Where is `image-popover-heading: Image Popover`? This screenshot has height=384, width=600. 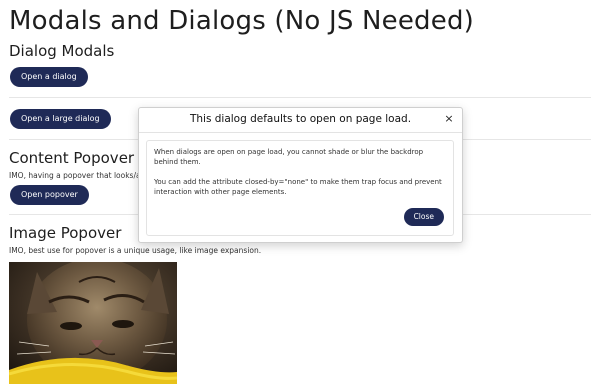
image-popover-heading: Image Popover is located at coordinates (65, 233).